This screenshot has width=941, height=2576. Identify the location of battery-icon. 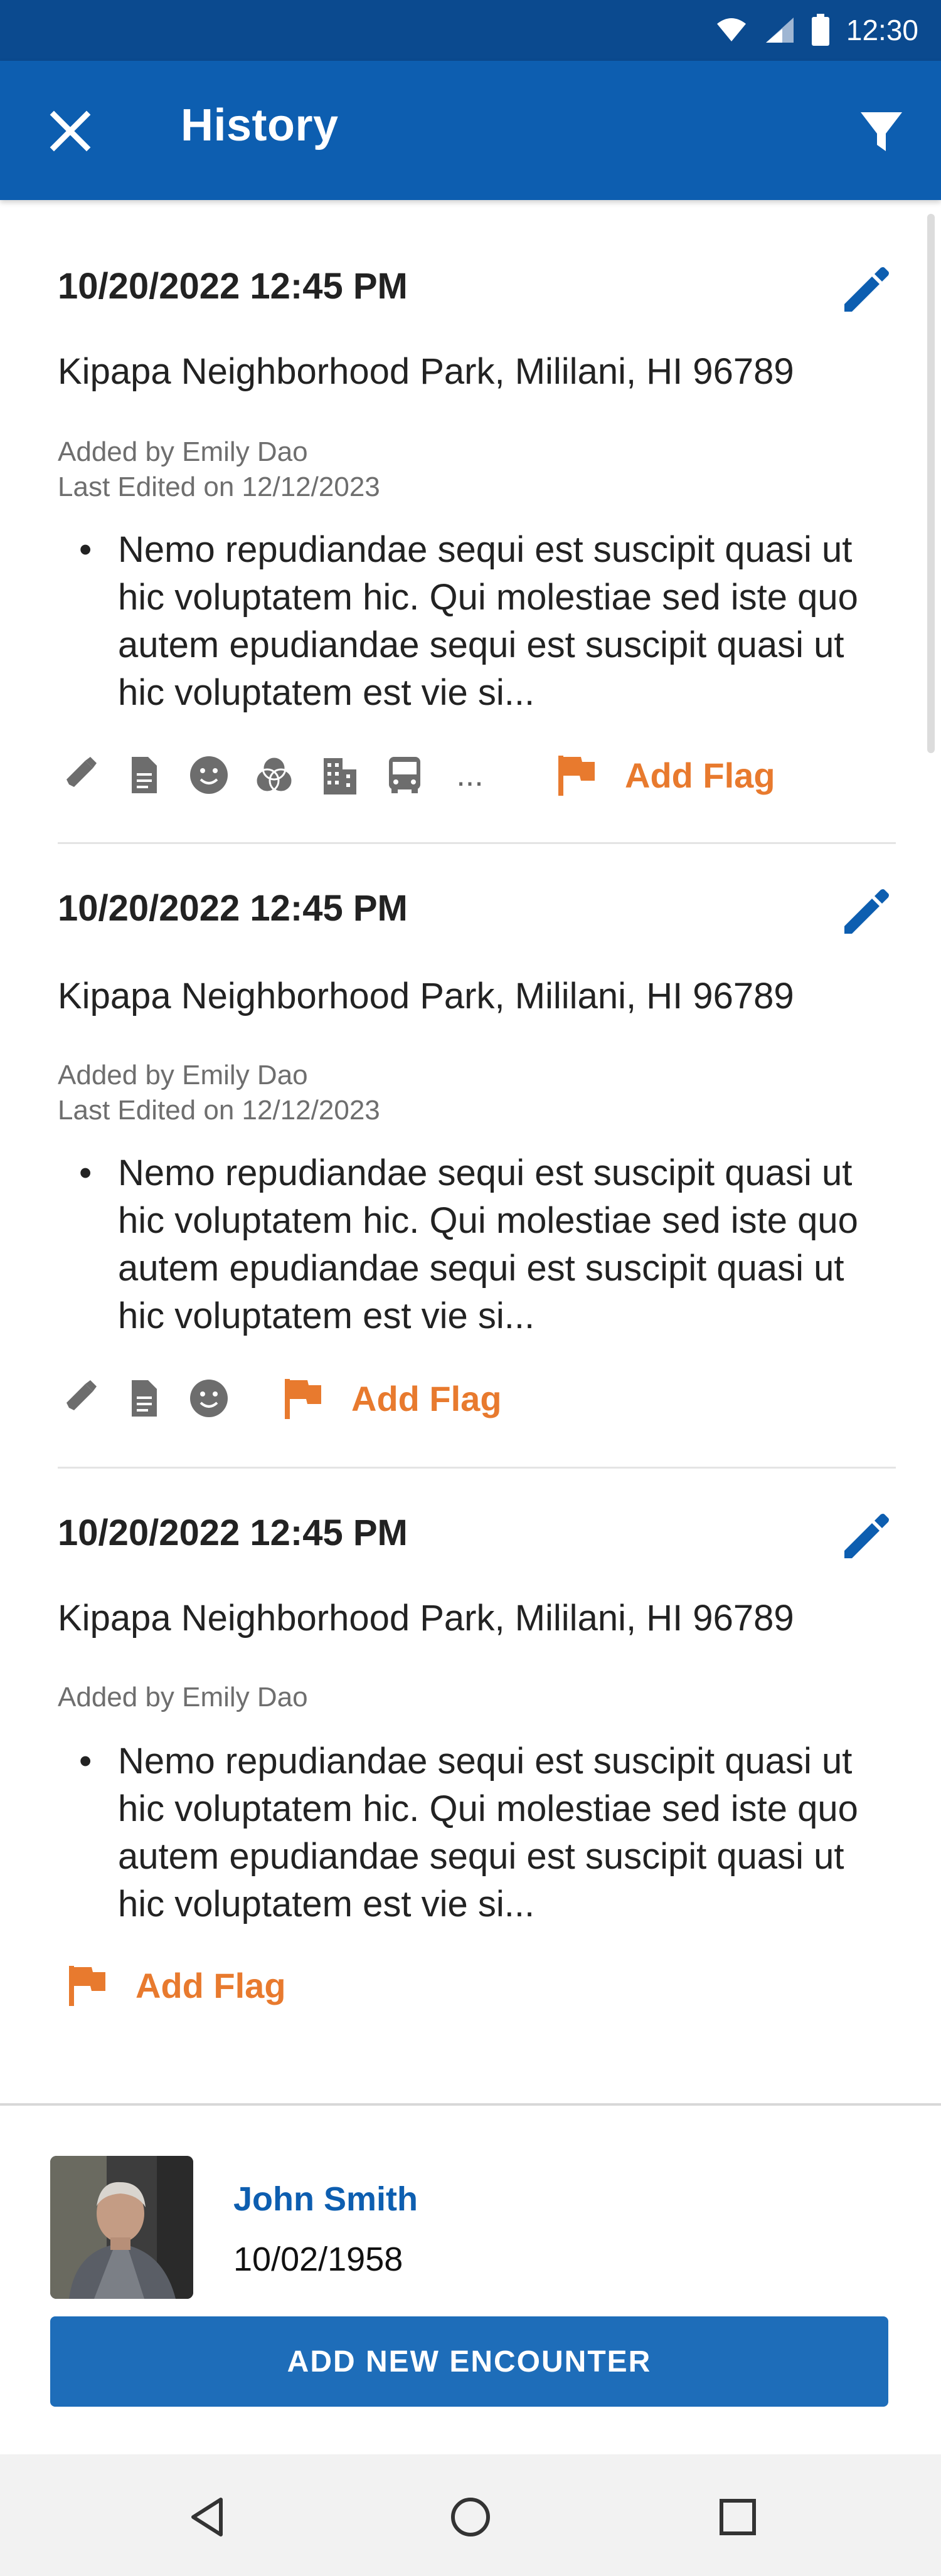
(820, 30).